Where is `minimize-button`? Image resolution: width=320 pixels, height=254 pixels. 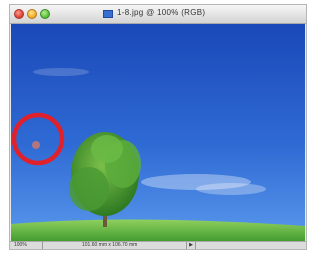 minimize-button is located at coordinates (32, 14).